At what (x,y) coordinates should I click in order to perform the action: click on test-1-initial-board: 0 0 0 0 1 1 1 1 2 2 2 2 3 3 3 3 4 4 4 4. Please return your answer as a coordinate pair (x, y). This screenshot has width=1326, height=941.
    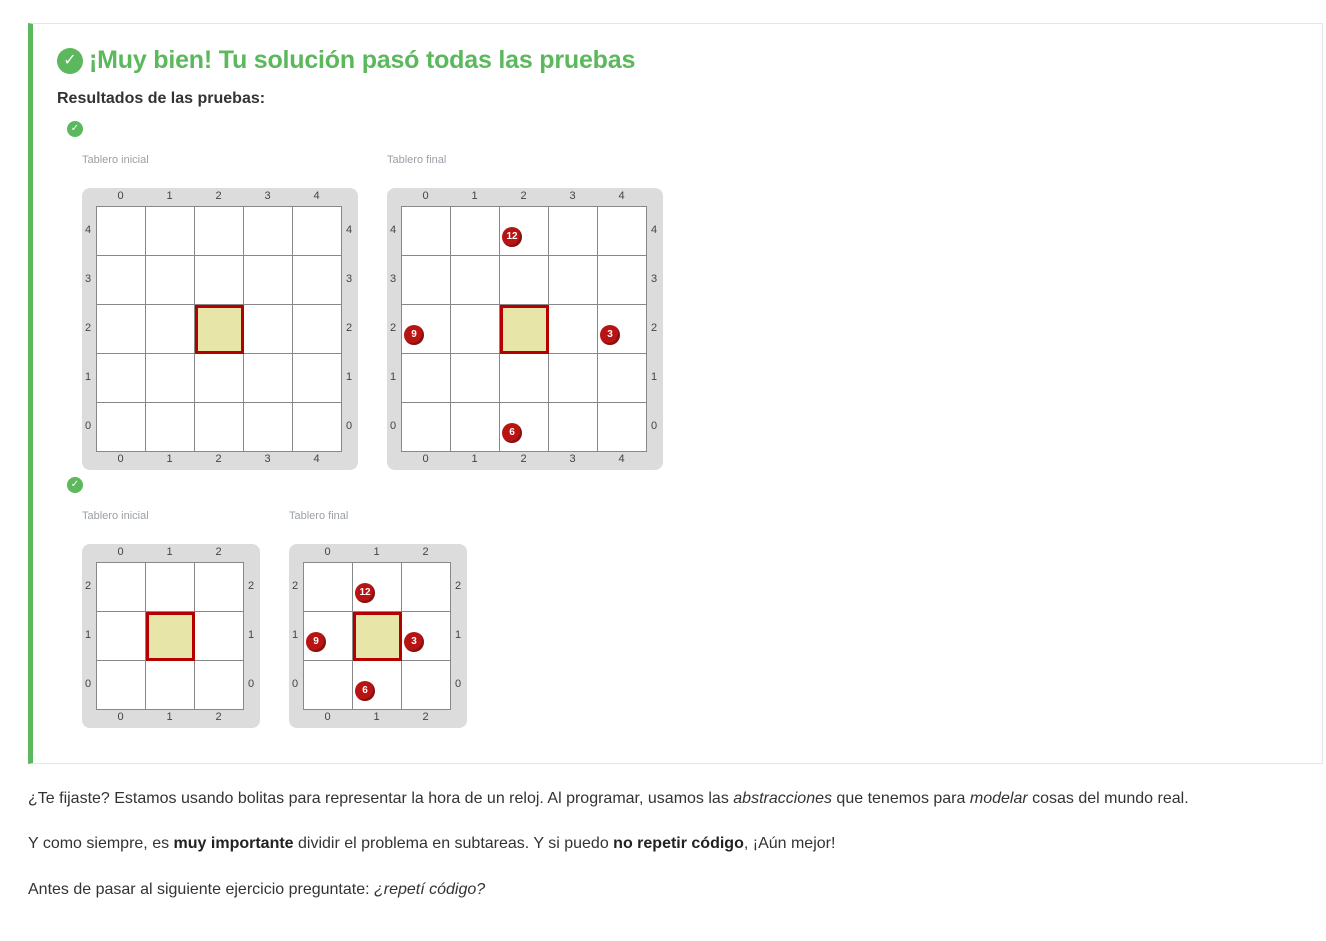
    Looking at the image, I should click on (220, 329).